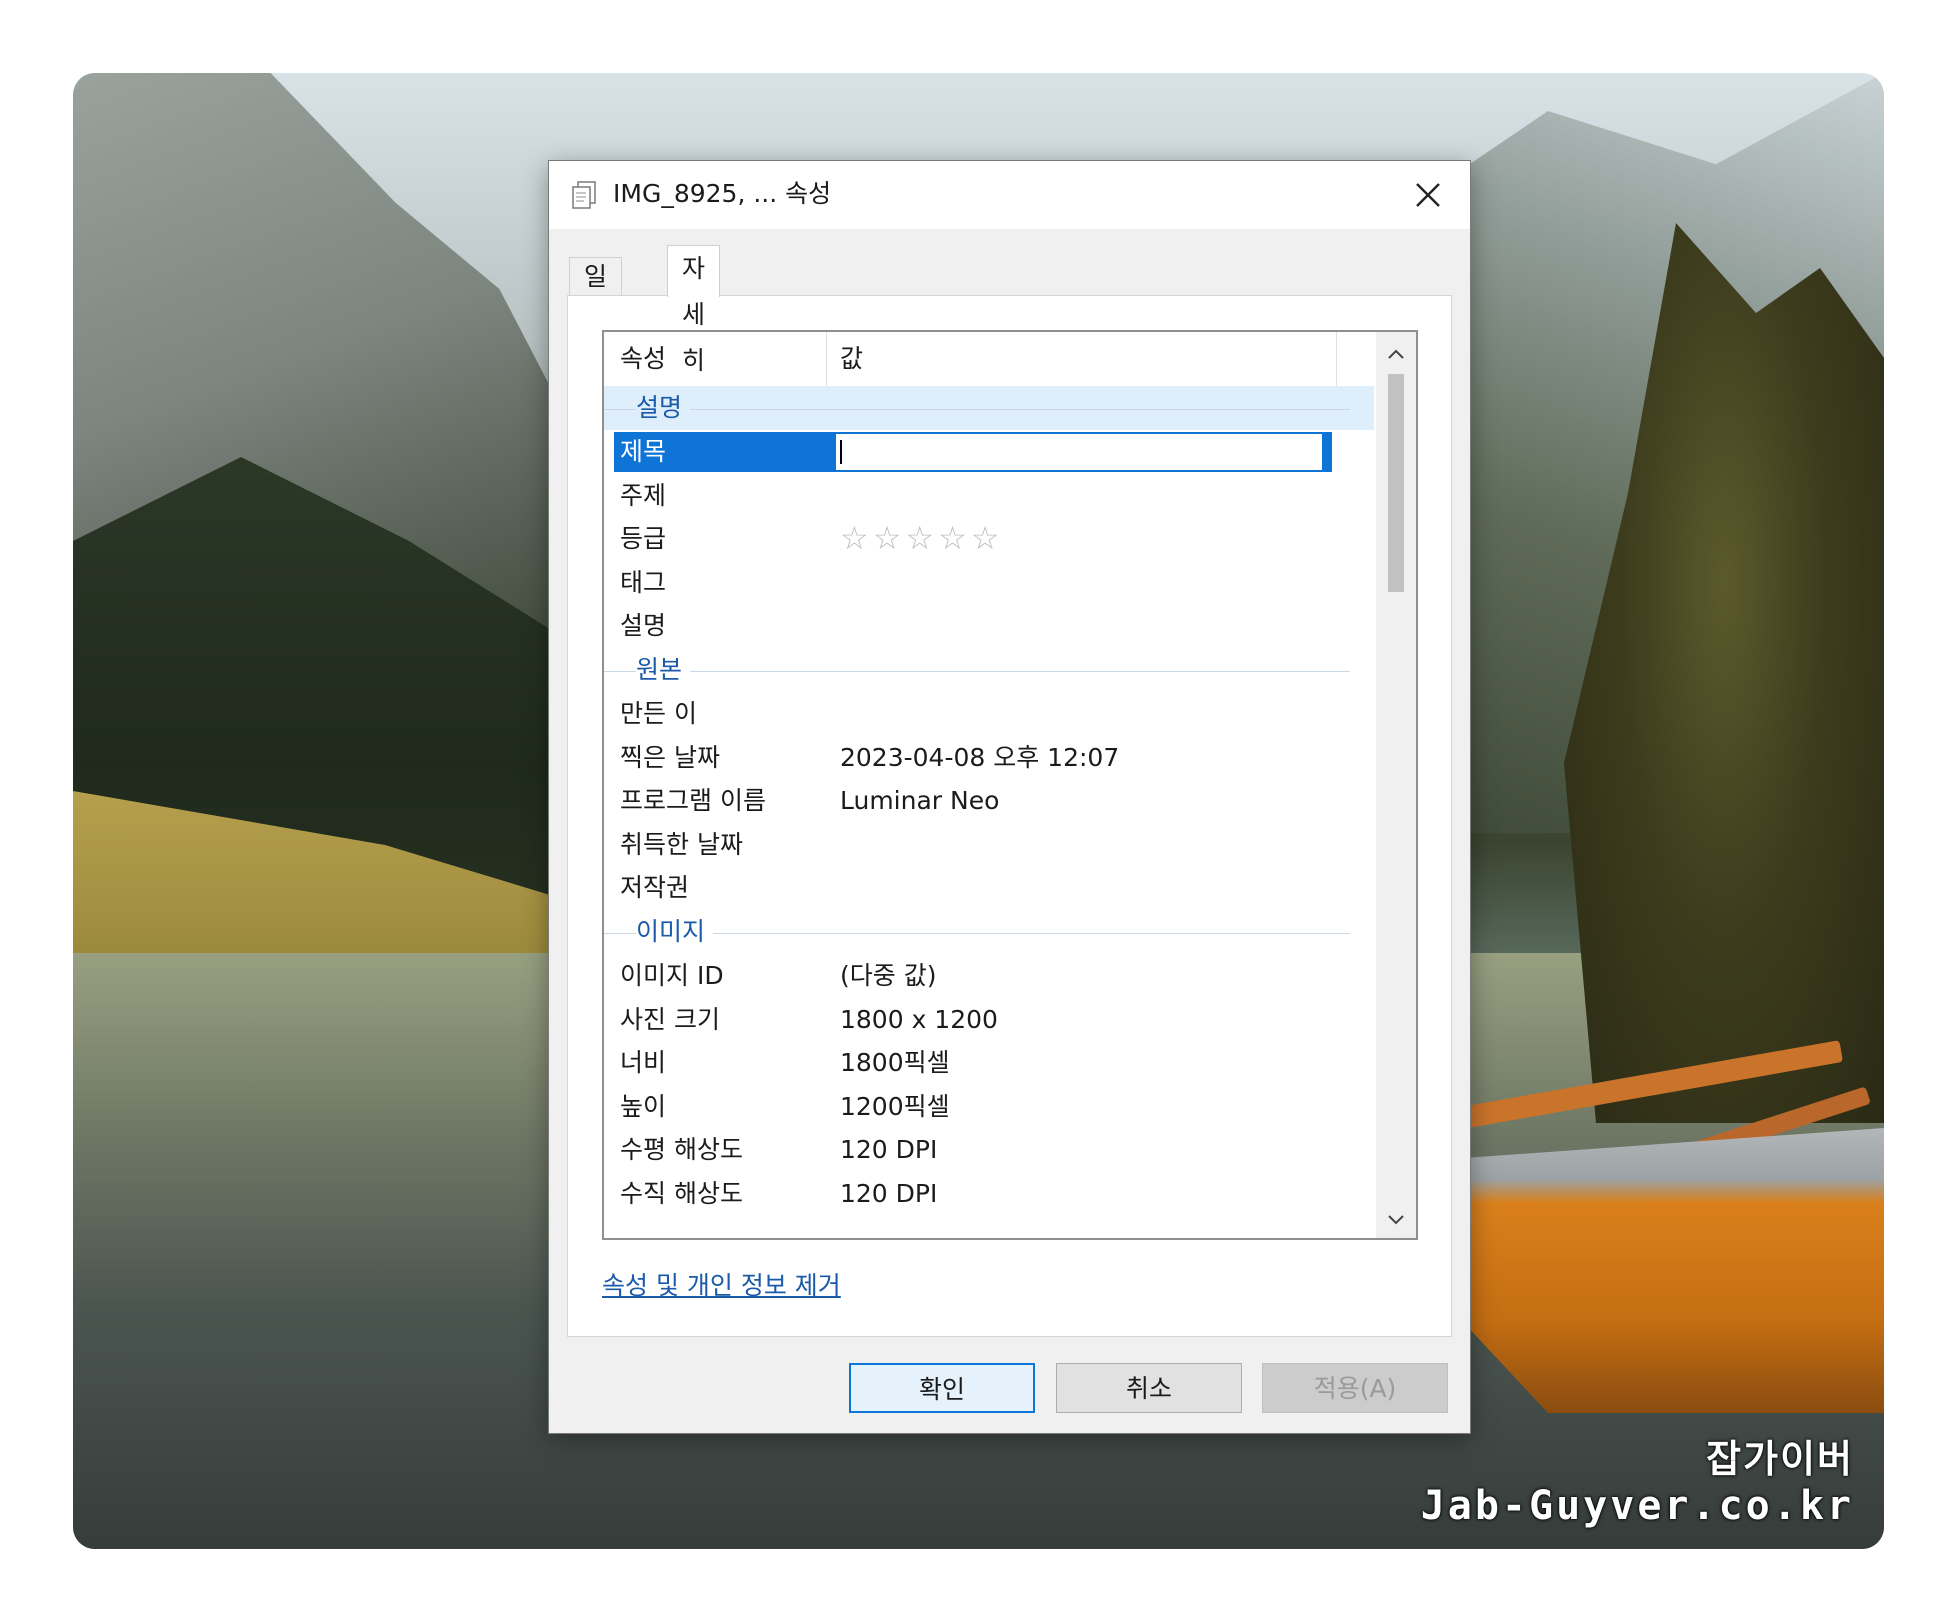  Describe the element at coordinates (920, 801) in the screenshot. I see `property-value: Luminar Neo` at that location.